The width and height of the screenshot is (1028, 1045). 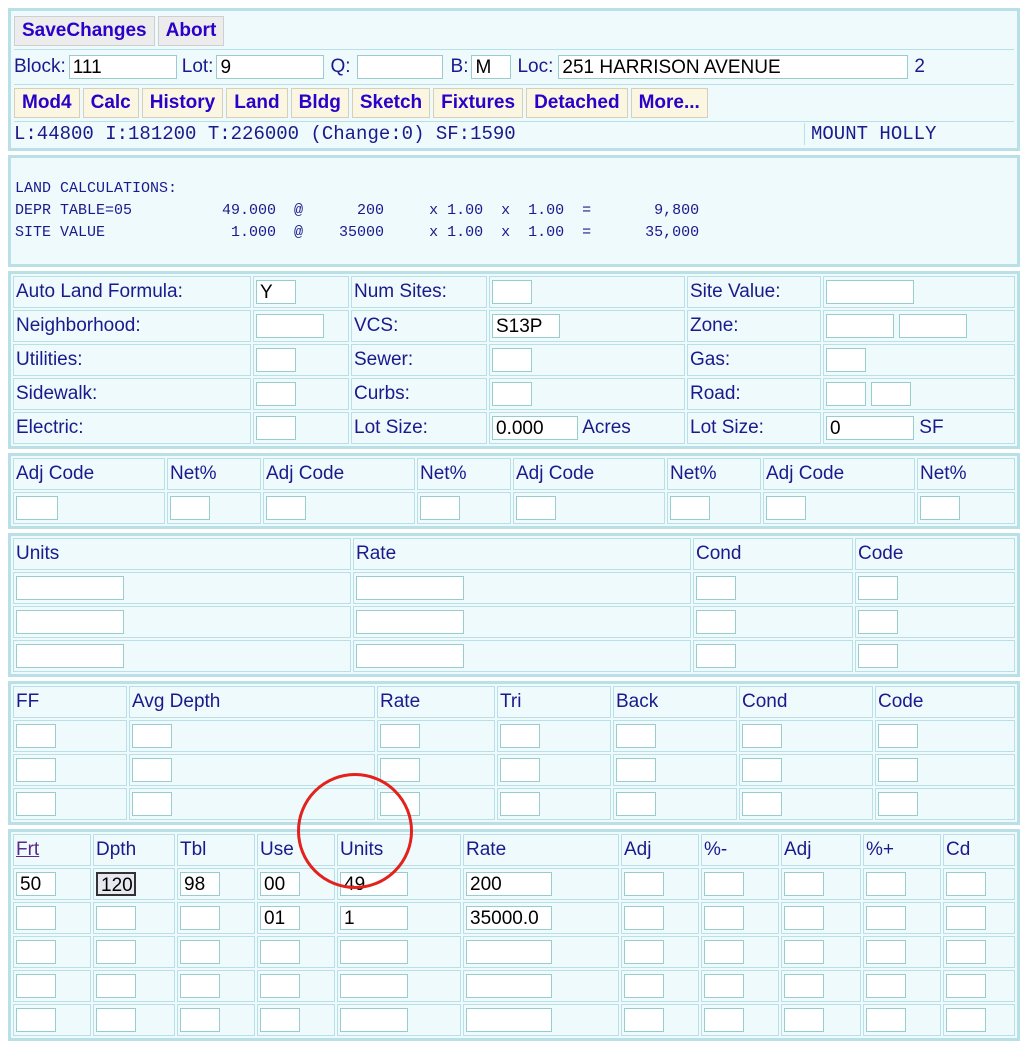 I want to click on nav-button-history: History, so click(x=182, y=103).